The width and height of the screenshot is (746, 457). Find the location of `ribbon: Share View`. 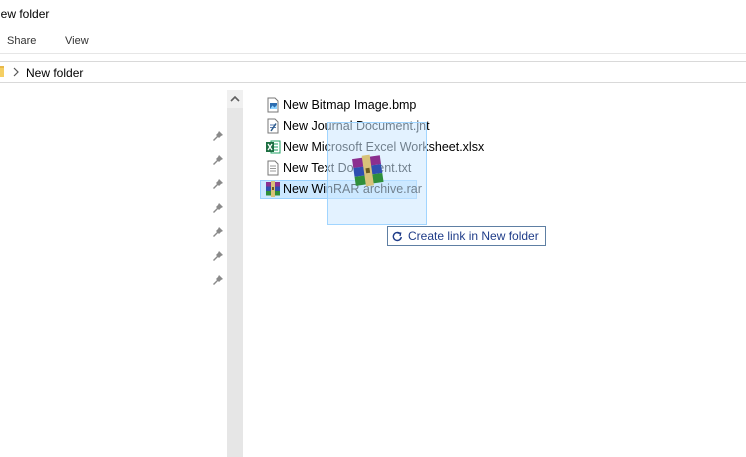

ribbon: Share View is located at coordinates (373, 42).